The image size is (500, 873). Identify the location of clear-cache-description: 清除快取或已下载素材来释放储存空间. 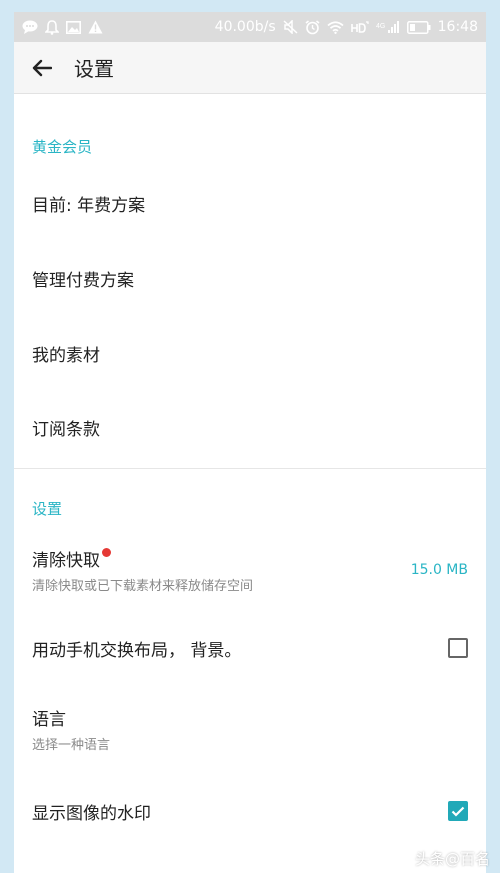
(143, 586).